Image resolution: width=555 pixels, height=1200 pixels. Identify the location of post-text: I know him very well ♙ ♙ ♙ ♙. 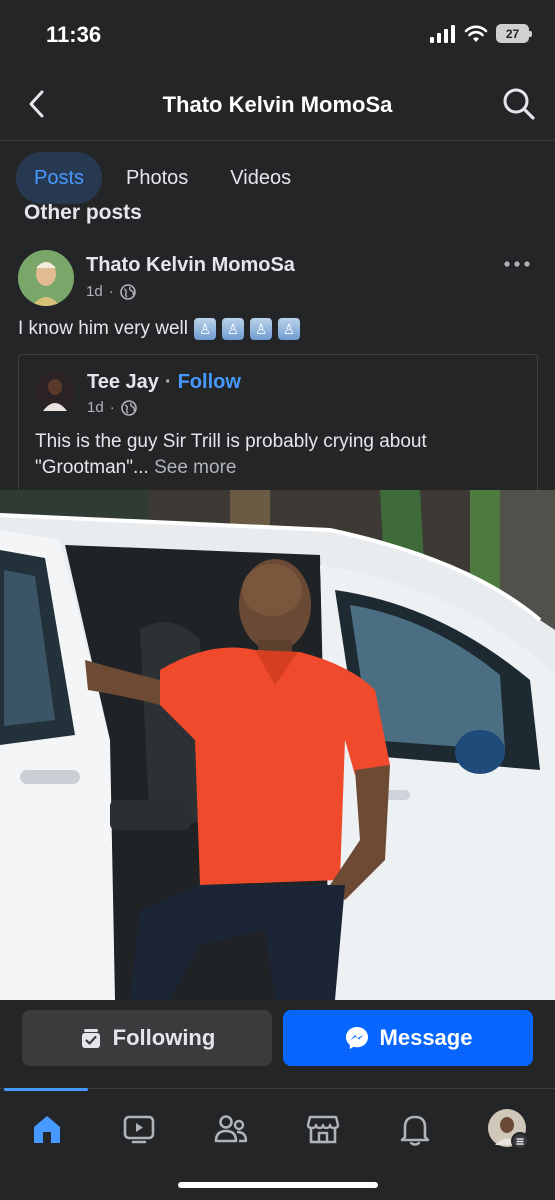
(159, 329).